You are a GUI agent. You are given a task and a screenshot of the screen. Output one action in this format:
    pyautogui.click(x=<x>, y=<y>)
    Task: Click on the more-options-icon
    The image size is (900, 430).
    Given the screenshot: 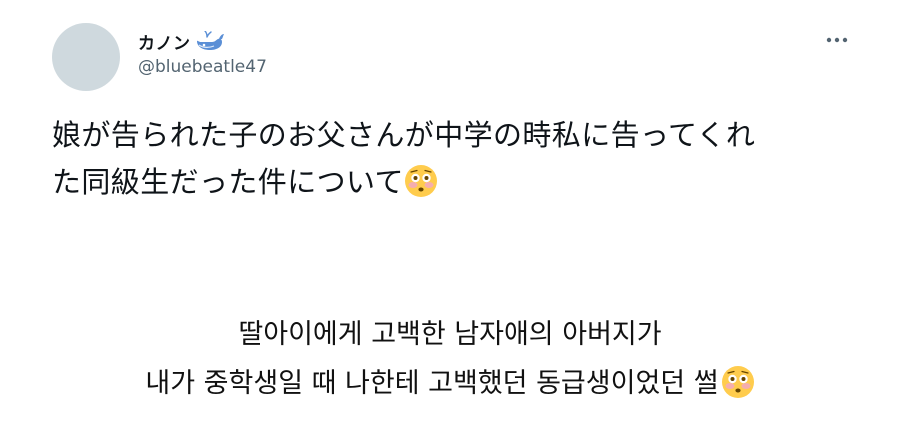 What is the action you would take?
    pyautogui.click(x=837, y=40)
    